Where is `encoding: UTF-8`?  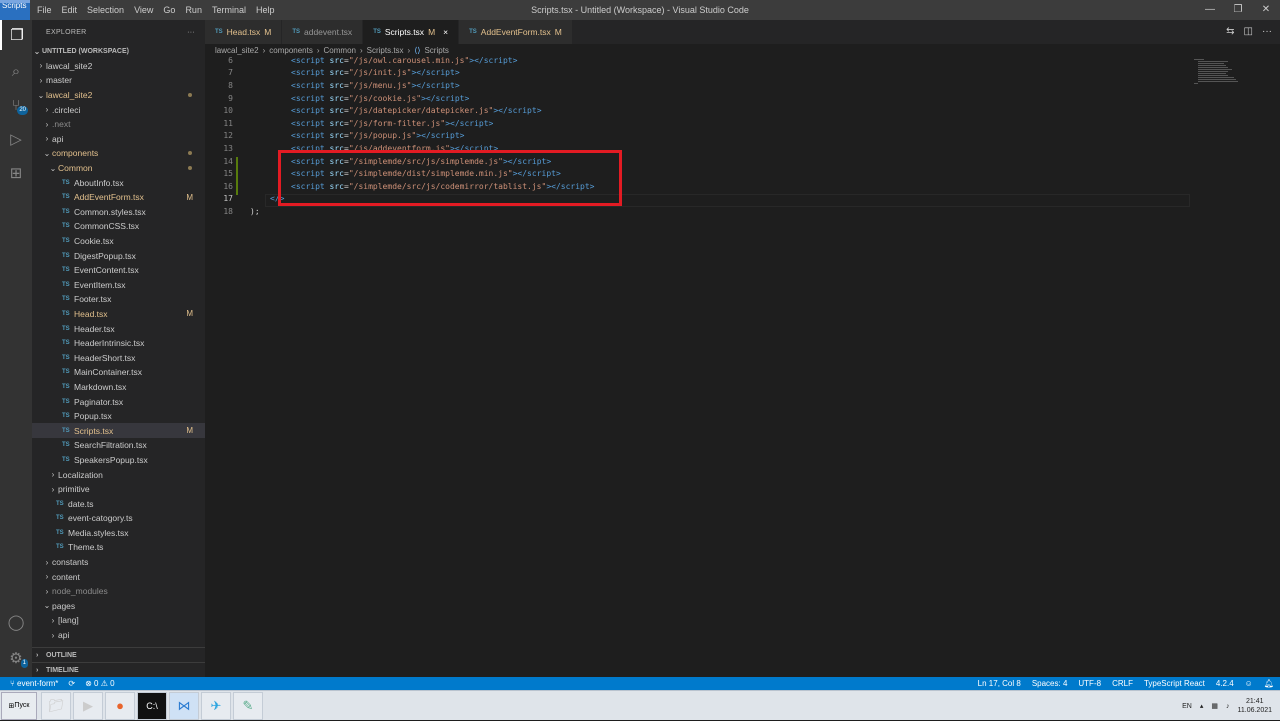 encoding: UTF-8 is located at coordinates (1089, 683).